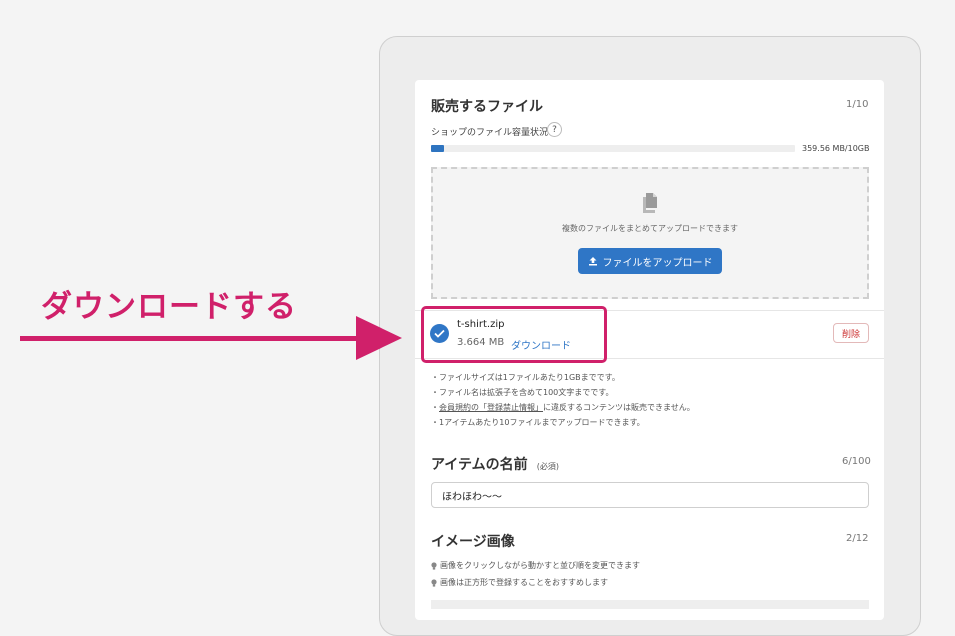 This screenshot has height=636, width=955. I want to click on capacity-bar-fill, so click(437, 148).